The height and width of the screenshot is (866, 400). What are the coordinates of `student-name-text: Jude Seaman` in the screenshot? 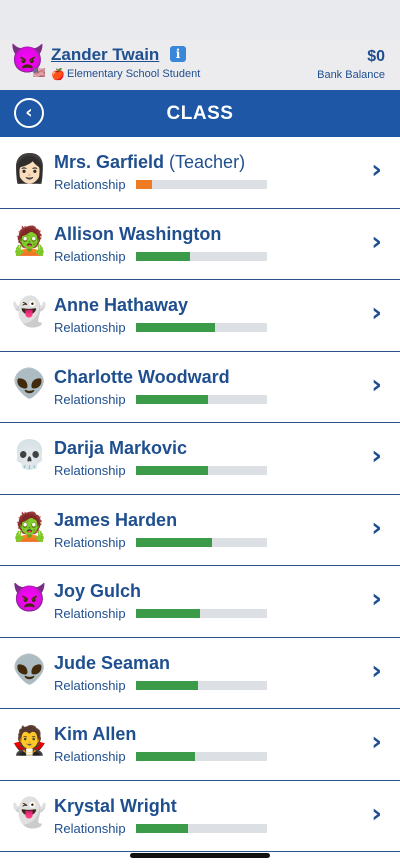 It's located at (112, 662).